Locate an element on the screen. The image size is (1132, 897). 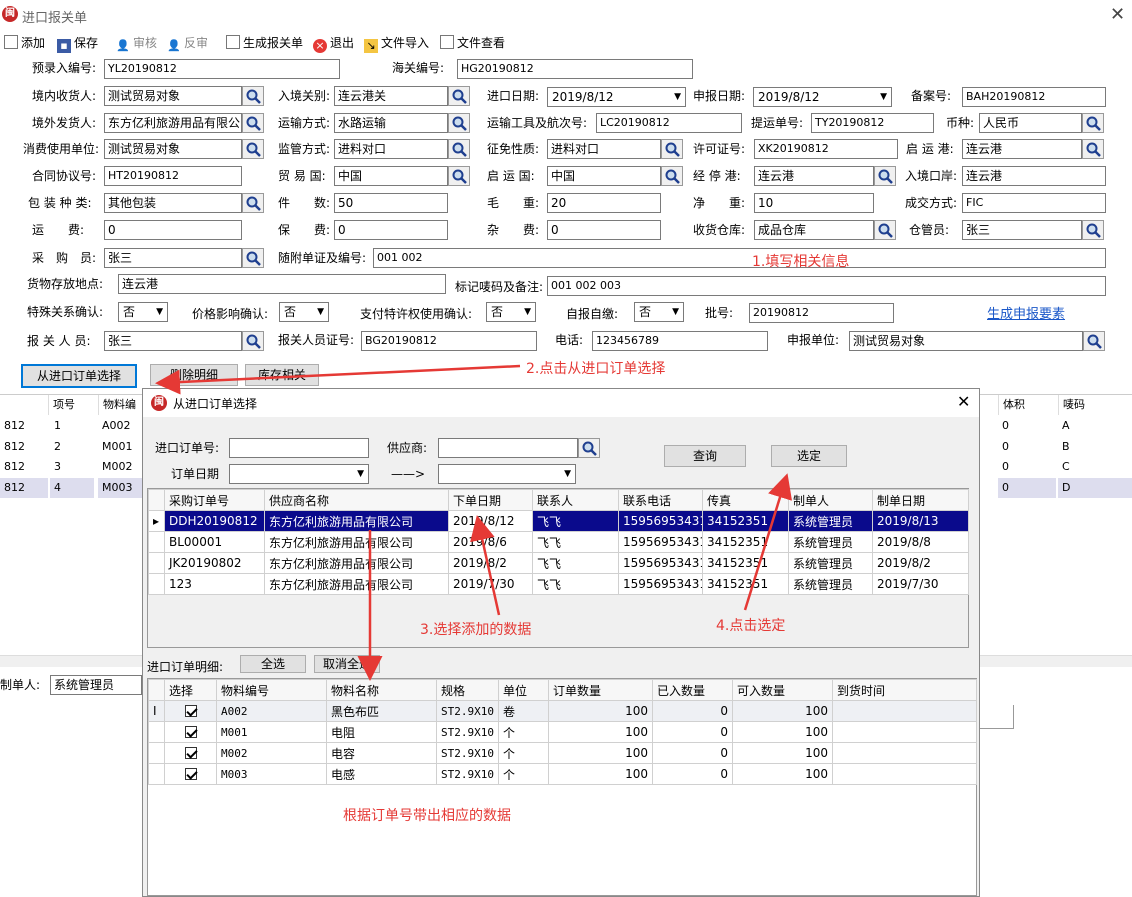
audit-button: 👤 审核 is located at coordinates (136, 43).